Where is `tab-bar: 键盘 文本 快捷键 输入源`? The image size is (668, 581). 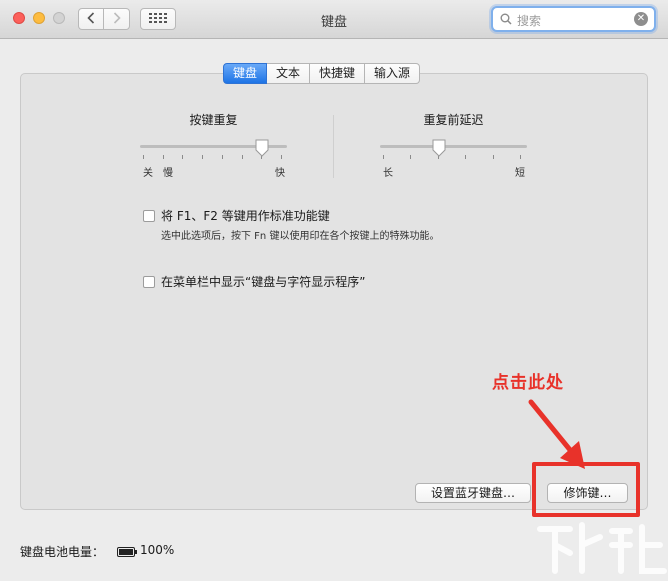 tab-bar: 键盘 文本 快捷键 输入源 is located at coordinates (322, 73).